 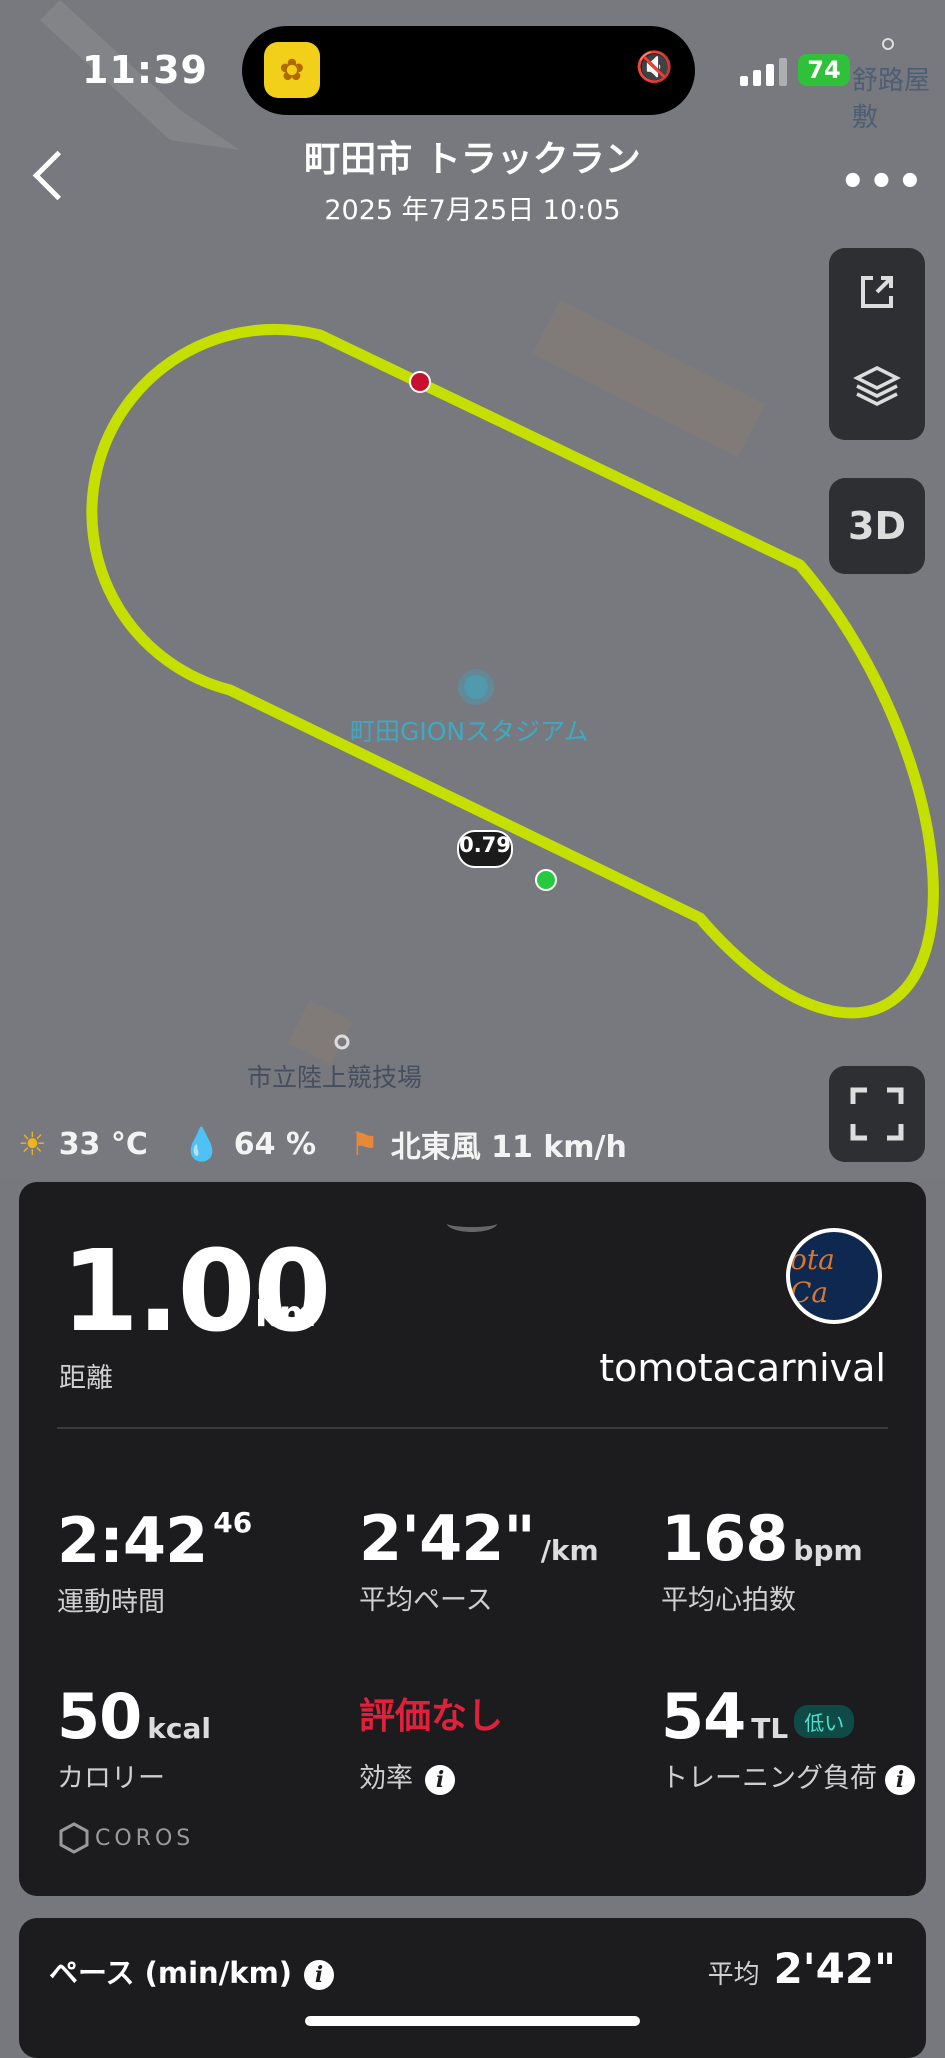 I want to click on hr-unit: bpm, so click(x=828, y=1550).